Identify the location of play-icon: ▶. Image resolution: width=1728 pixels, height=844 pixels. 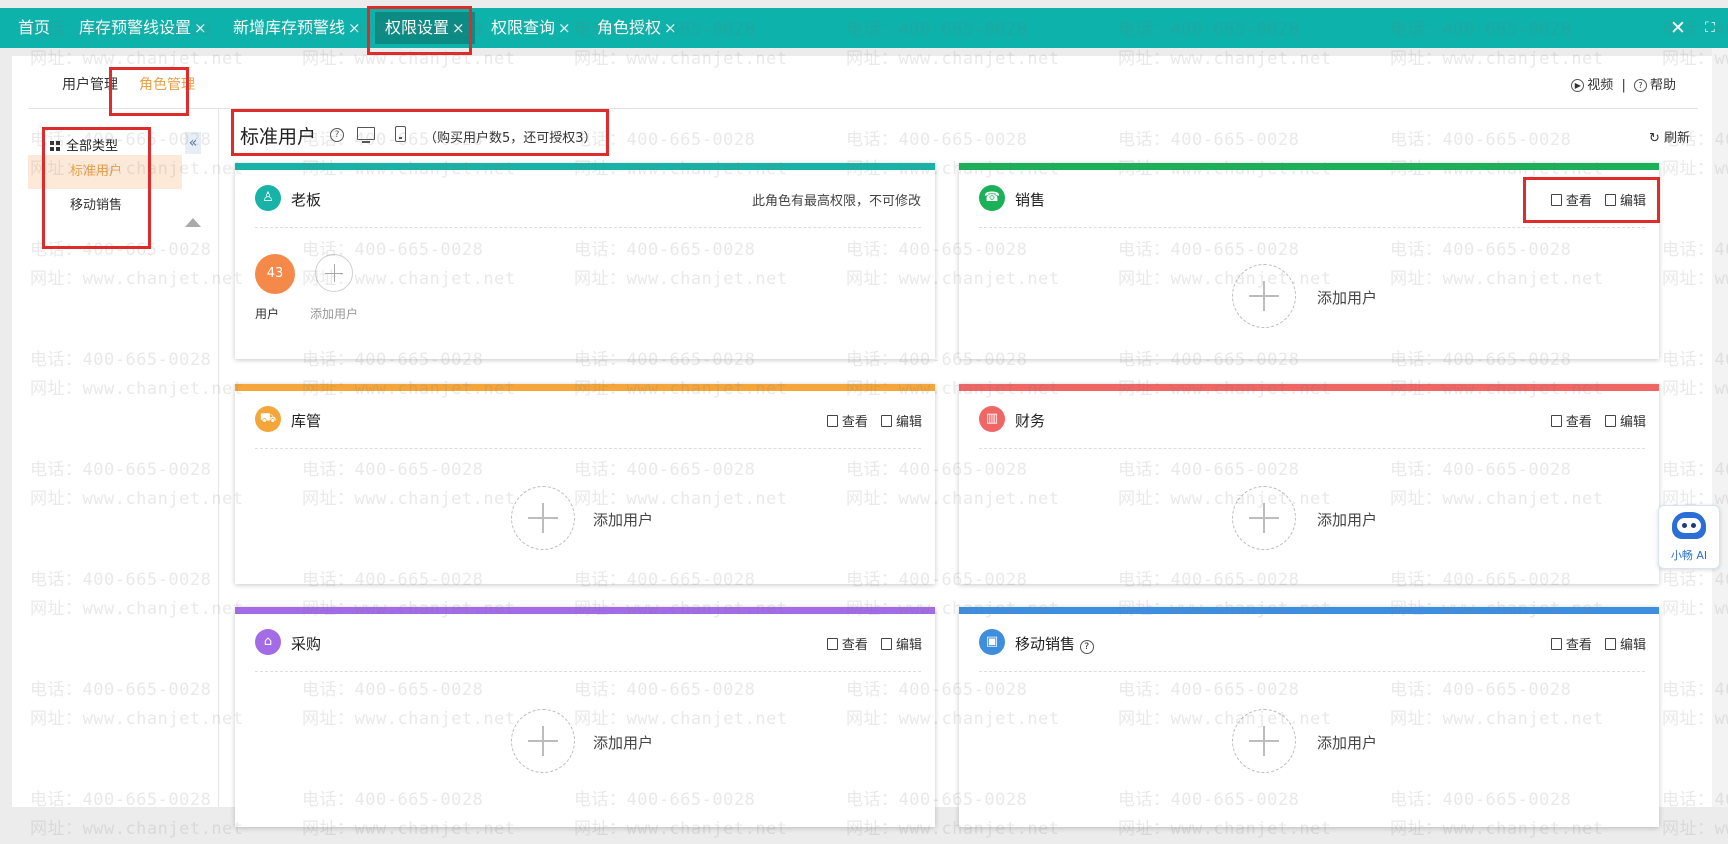
(1578, 85).